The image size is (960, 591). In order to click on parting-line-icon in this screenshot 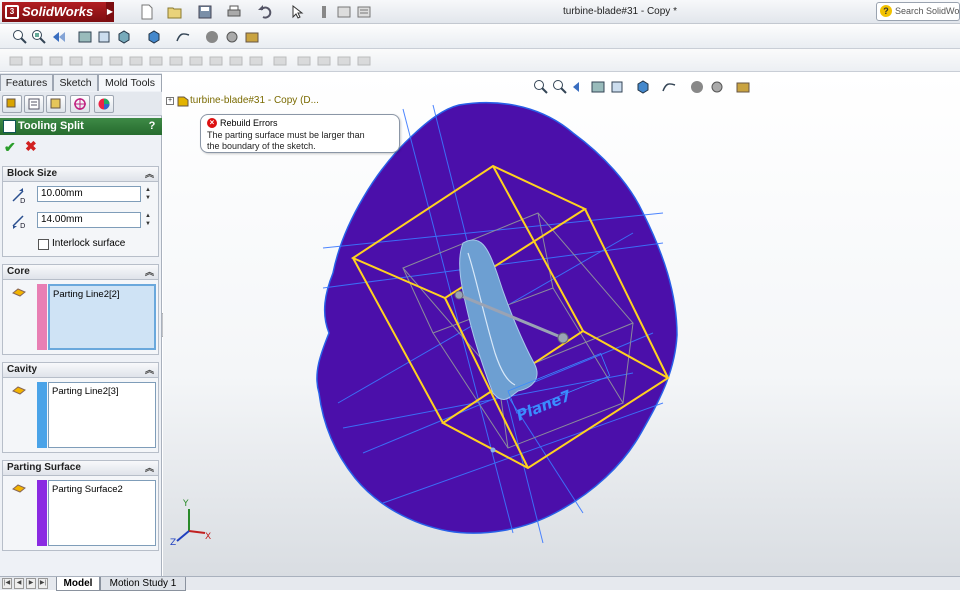, I will do `click(16, 61)`.